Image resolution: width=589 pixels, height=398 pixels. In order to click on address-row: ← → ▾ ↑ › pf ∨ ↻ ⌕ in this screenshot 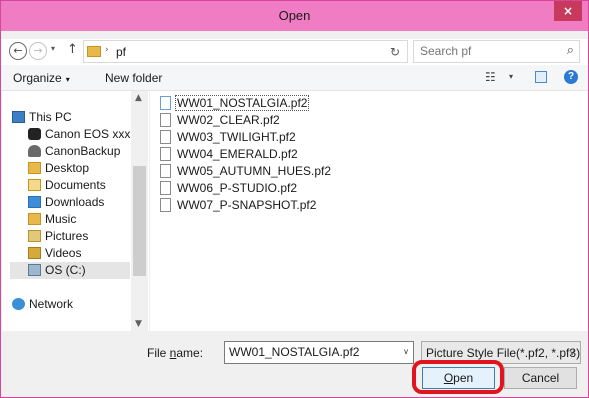, I will do `click(294, 52)`.